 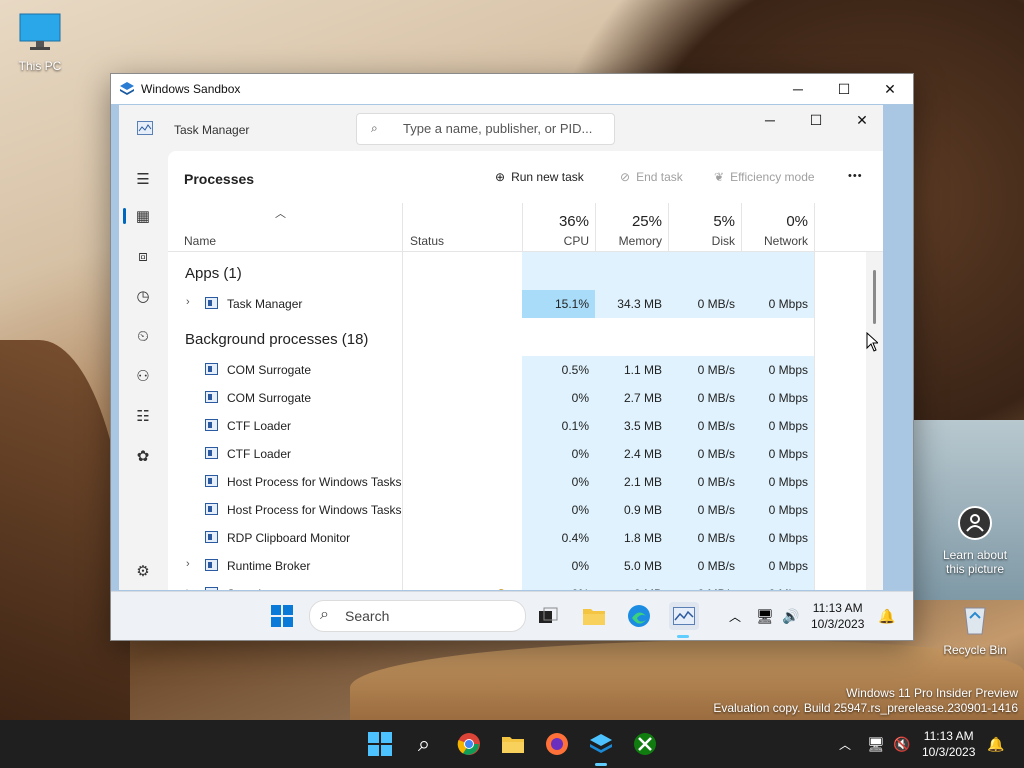 I want to click on process-mem-cell: 2.4 MB, so click(x=631, y=454).